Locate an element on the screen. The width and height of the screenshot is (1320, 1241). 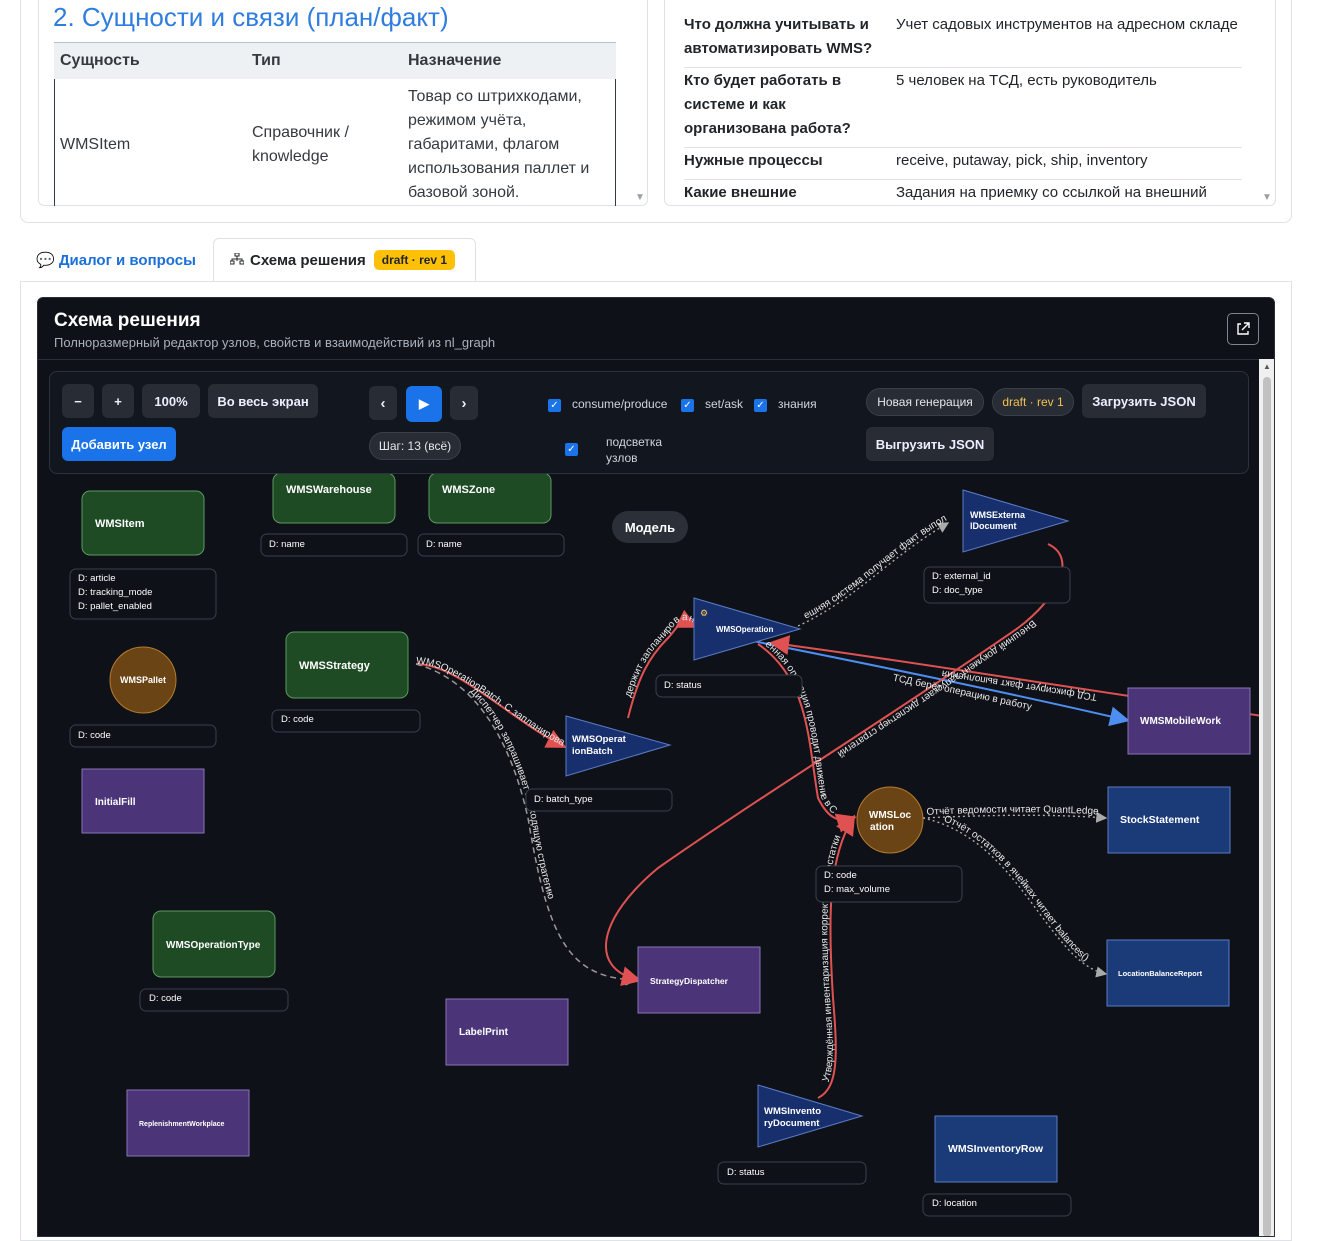
node-locationbalancereport: LocationBalanceReport is located at coordinates (1168, 973).